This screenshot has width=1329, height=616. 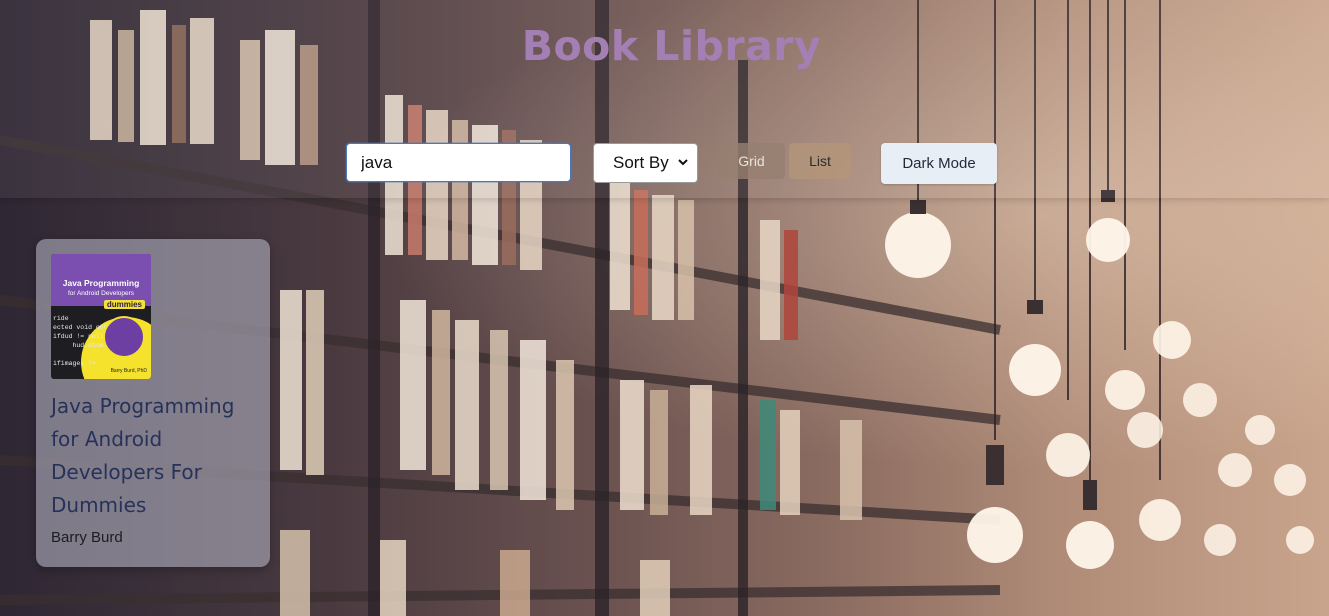 I want to click on sort-select-label: Sort By, so click(x=641, y=162).